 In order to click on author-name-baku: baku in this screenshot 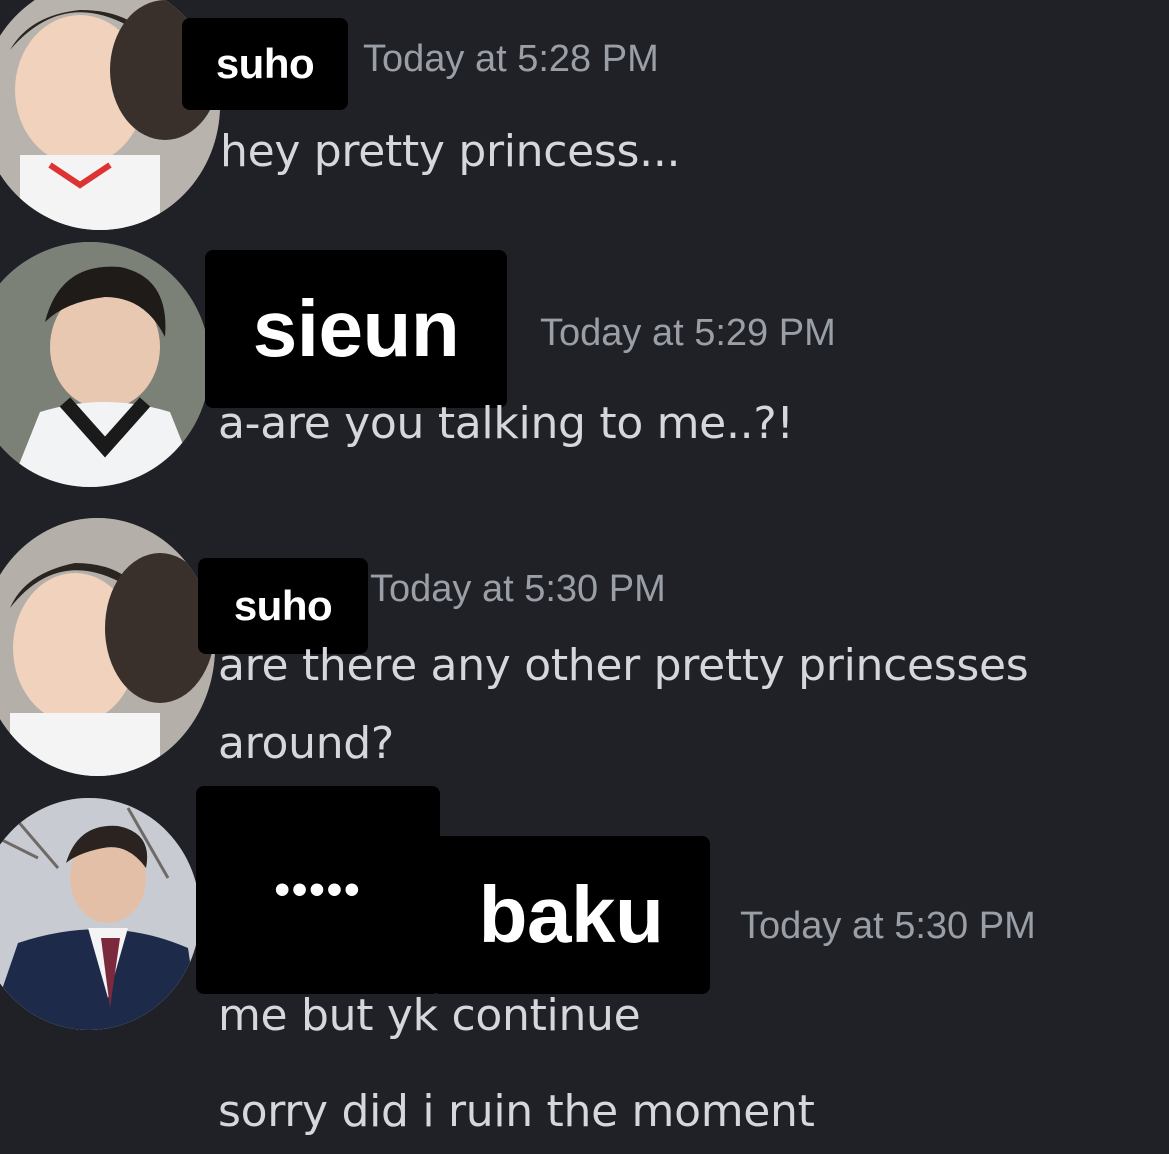, I will do `click(571, 915)`.